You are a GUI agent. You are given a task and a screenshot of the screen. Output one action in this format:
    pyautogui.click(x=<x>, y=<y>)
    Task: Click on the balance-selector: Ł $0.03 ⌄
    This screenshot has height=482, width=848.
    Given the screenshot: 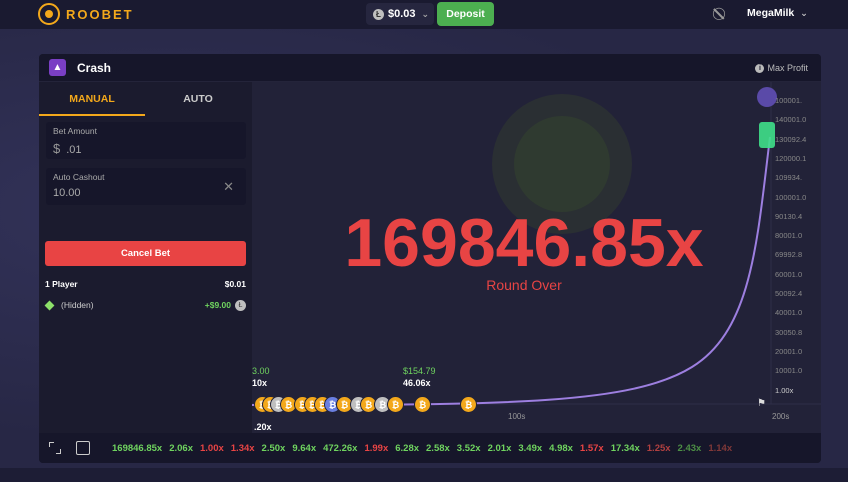 What is the action you would take?
    pyautogui.click(x=400, y=14)
    